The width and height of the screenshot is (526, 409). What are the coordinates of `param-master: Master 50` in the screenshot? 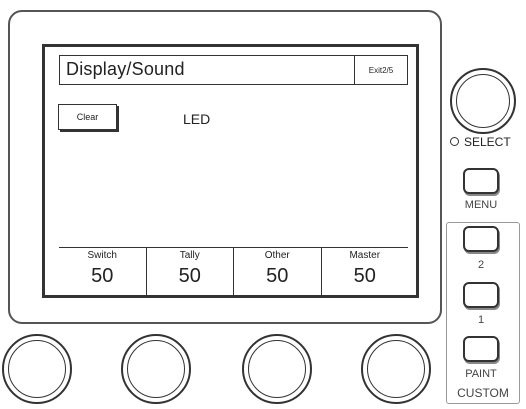 It's located at (365, 273).